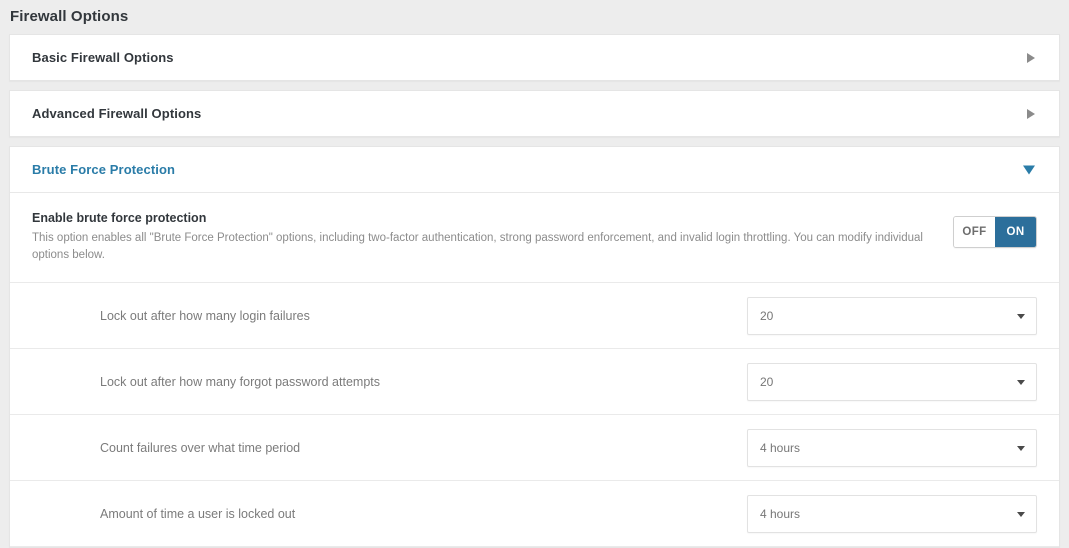 This screenshot has width=1069, height=548. I want to click on toggle-option-off: OFF, so click(974, 232).